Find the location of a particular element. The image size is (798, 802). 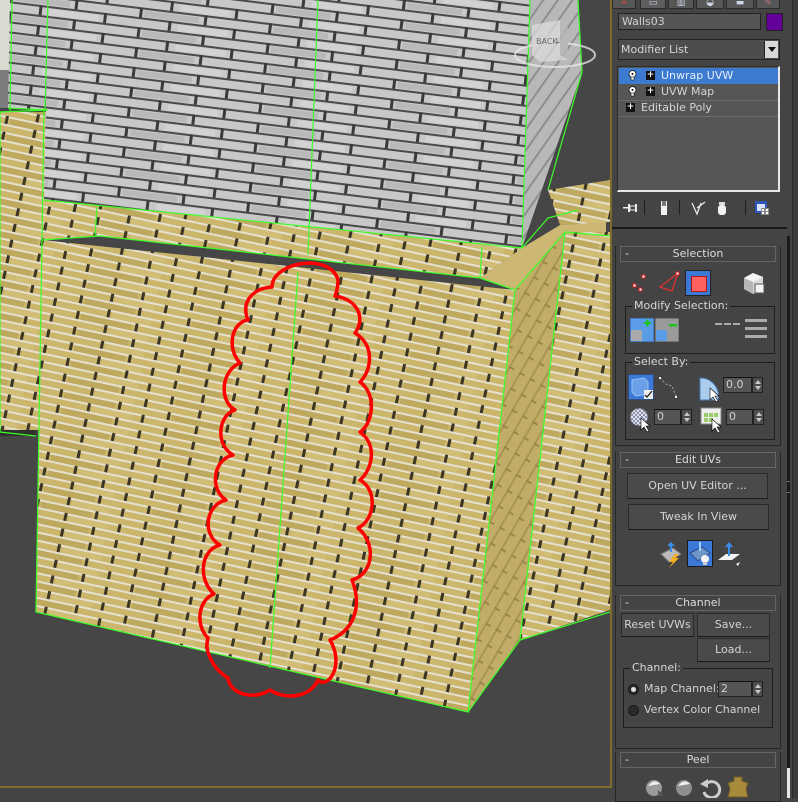

command-panel-tabs: + ▭ ▥ ◒ ▬ ✎ is located at coordinates (705, 4).